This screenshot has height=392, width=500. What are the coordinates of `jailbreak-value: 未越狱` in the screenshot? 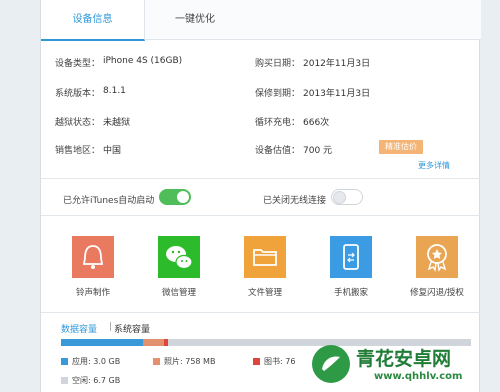 It's located at (117, 123).